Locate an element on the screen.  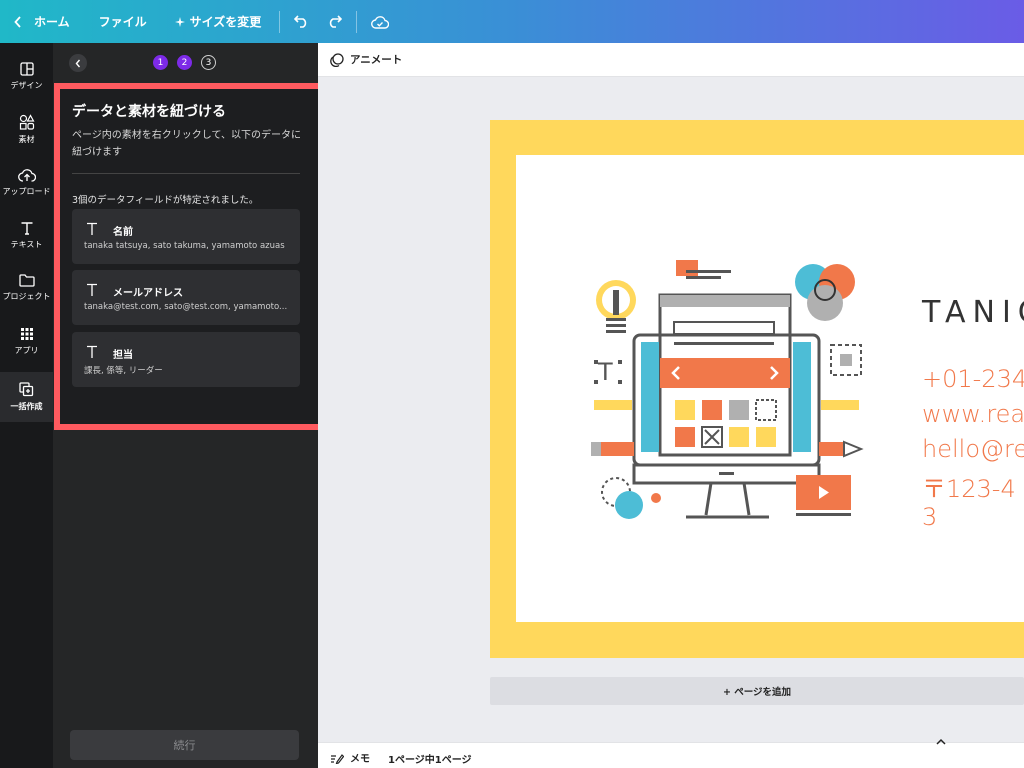
side-nav-rail: デザイン 素材 アップロード テキスト プロジェクト アプリ 一括作成 is located at coordinates (26, 405).